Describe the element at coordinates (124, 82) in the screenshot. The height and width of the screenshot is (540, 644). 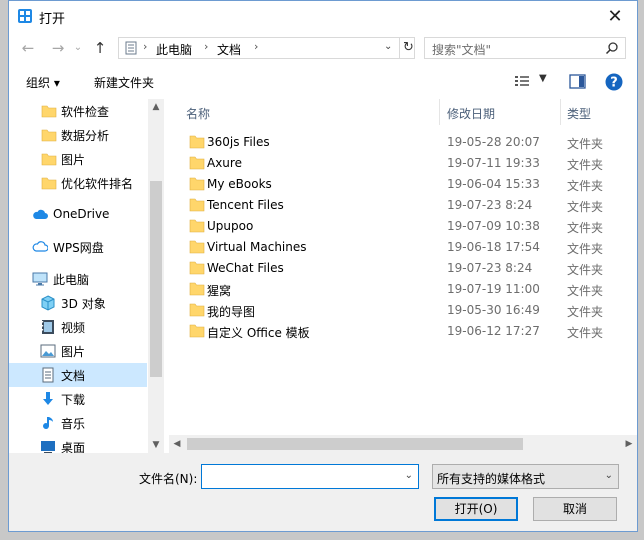
I see `new-folder-button: 新建文件夹` at that location.